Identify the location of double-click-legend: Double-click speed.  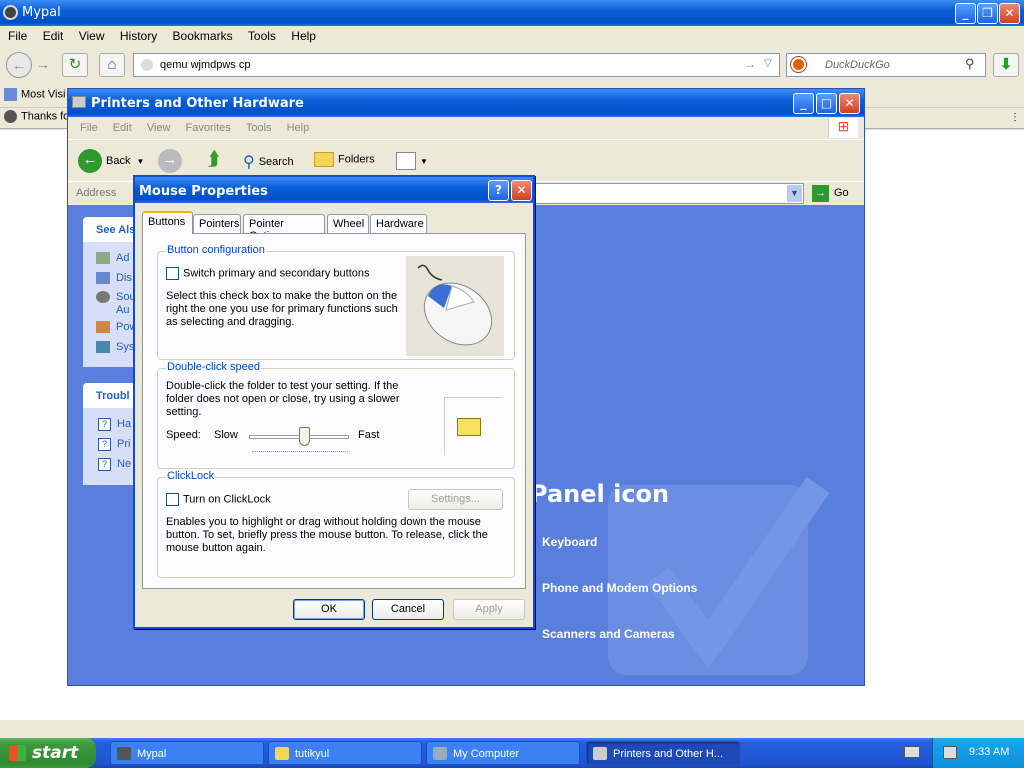
(213, 367).